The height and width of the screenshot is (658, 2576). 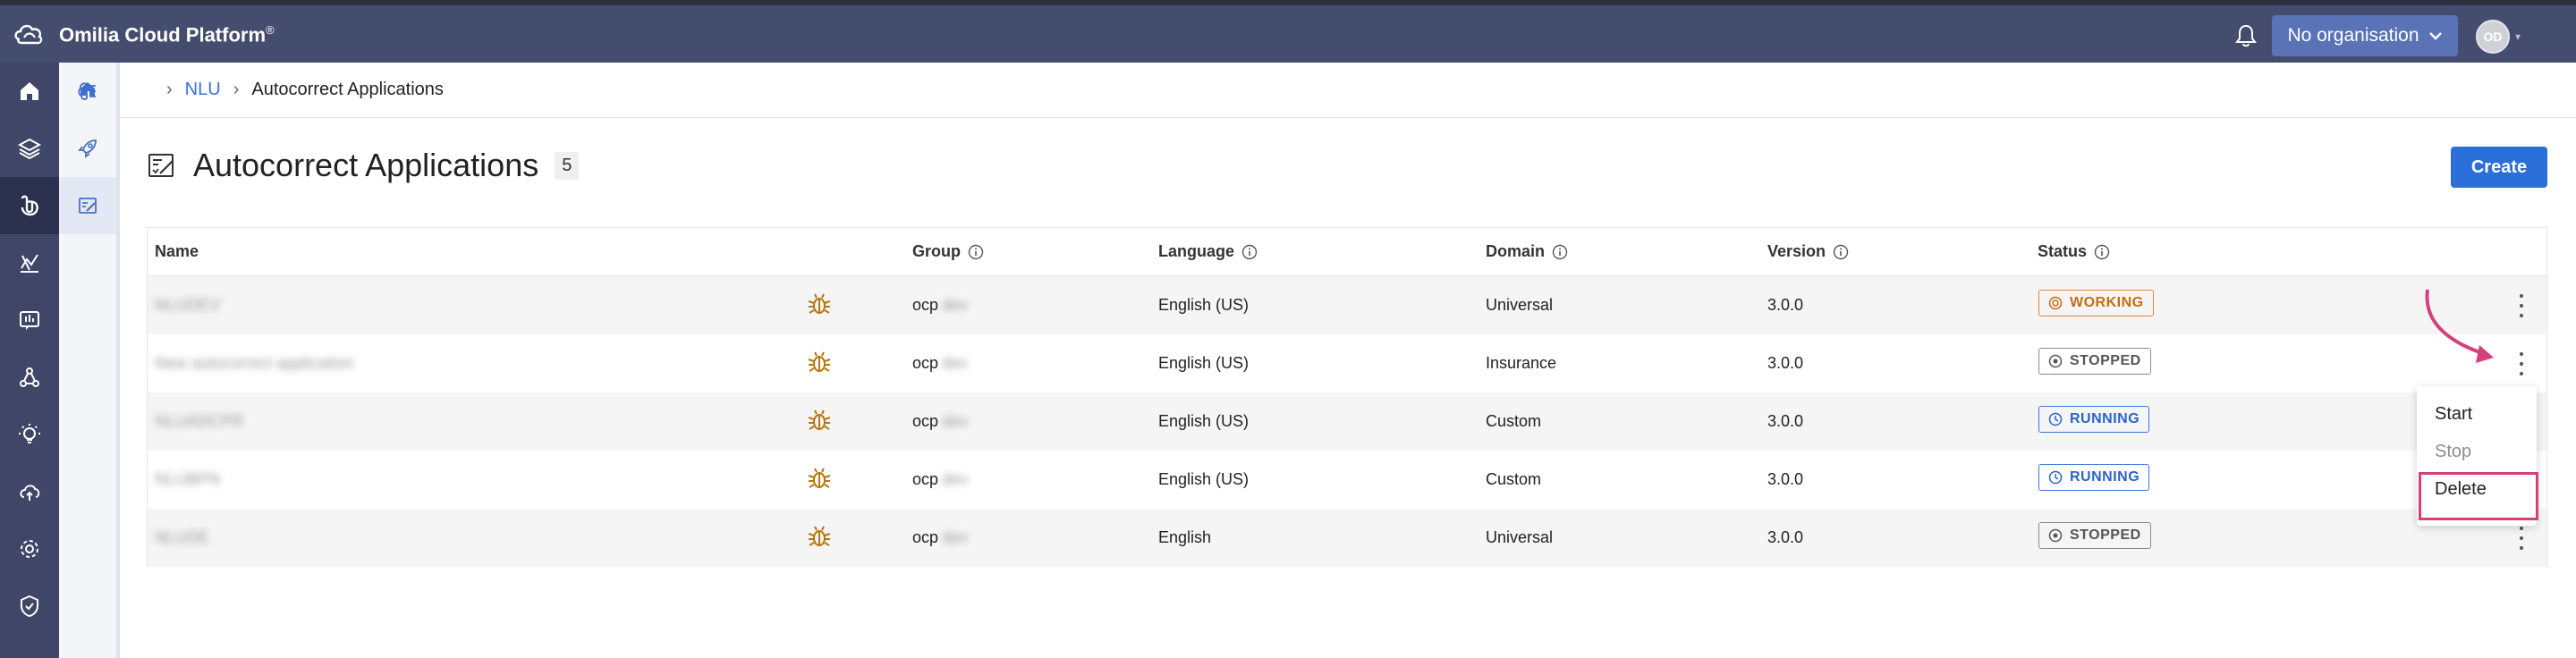 I want to click on column-header-language: Language, so click(x=1208, y=251).